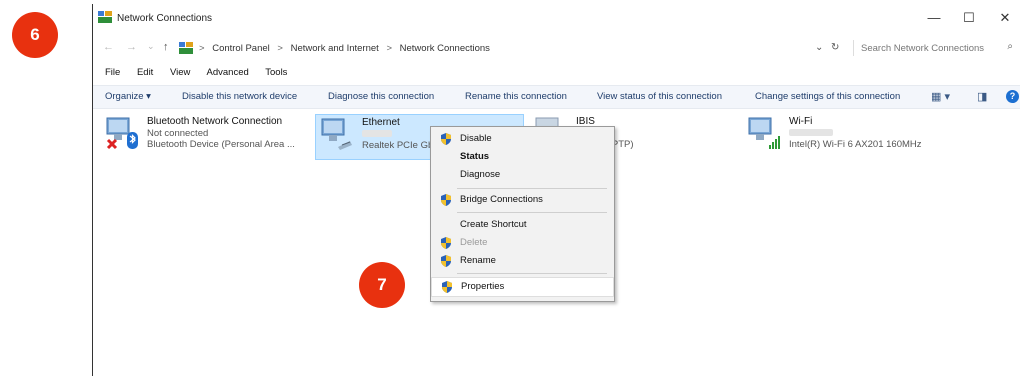 This screenshot has height=376, width=1020. Describe the element at coordinates (336, 134) in the screenshot. I see `ethernet-adapter-icon` at that location.